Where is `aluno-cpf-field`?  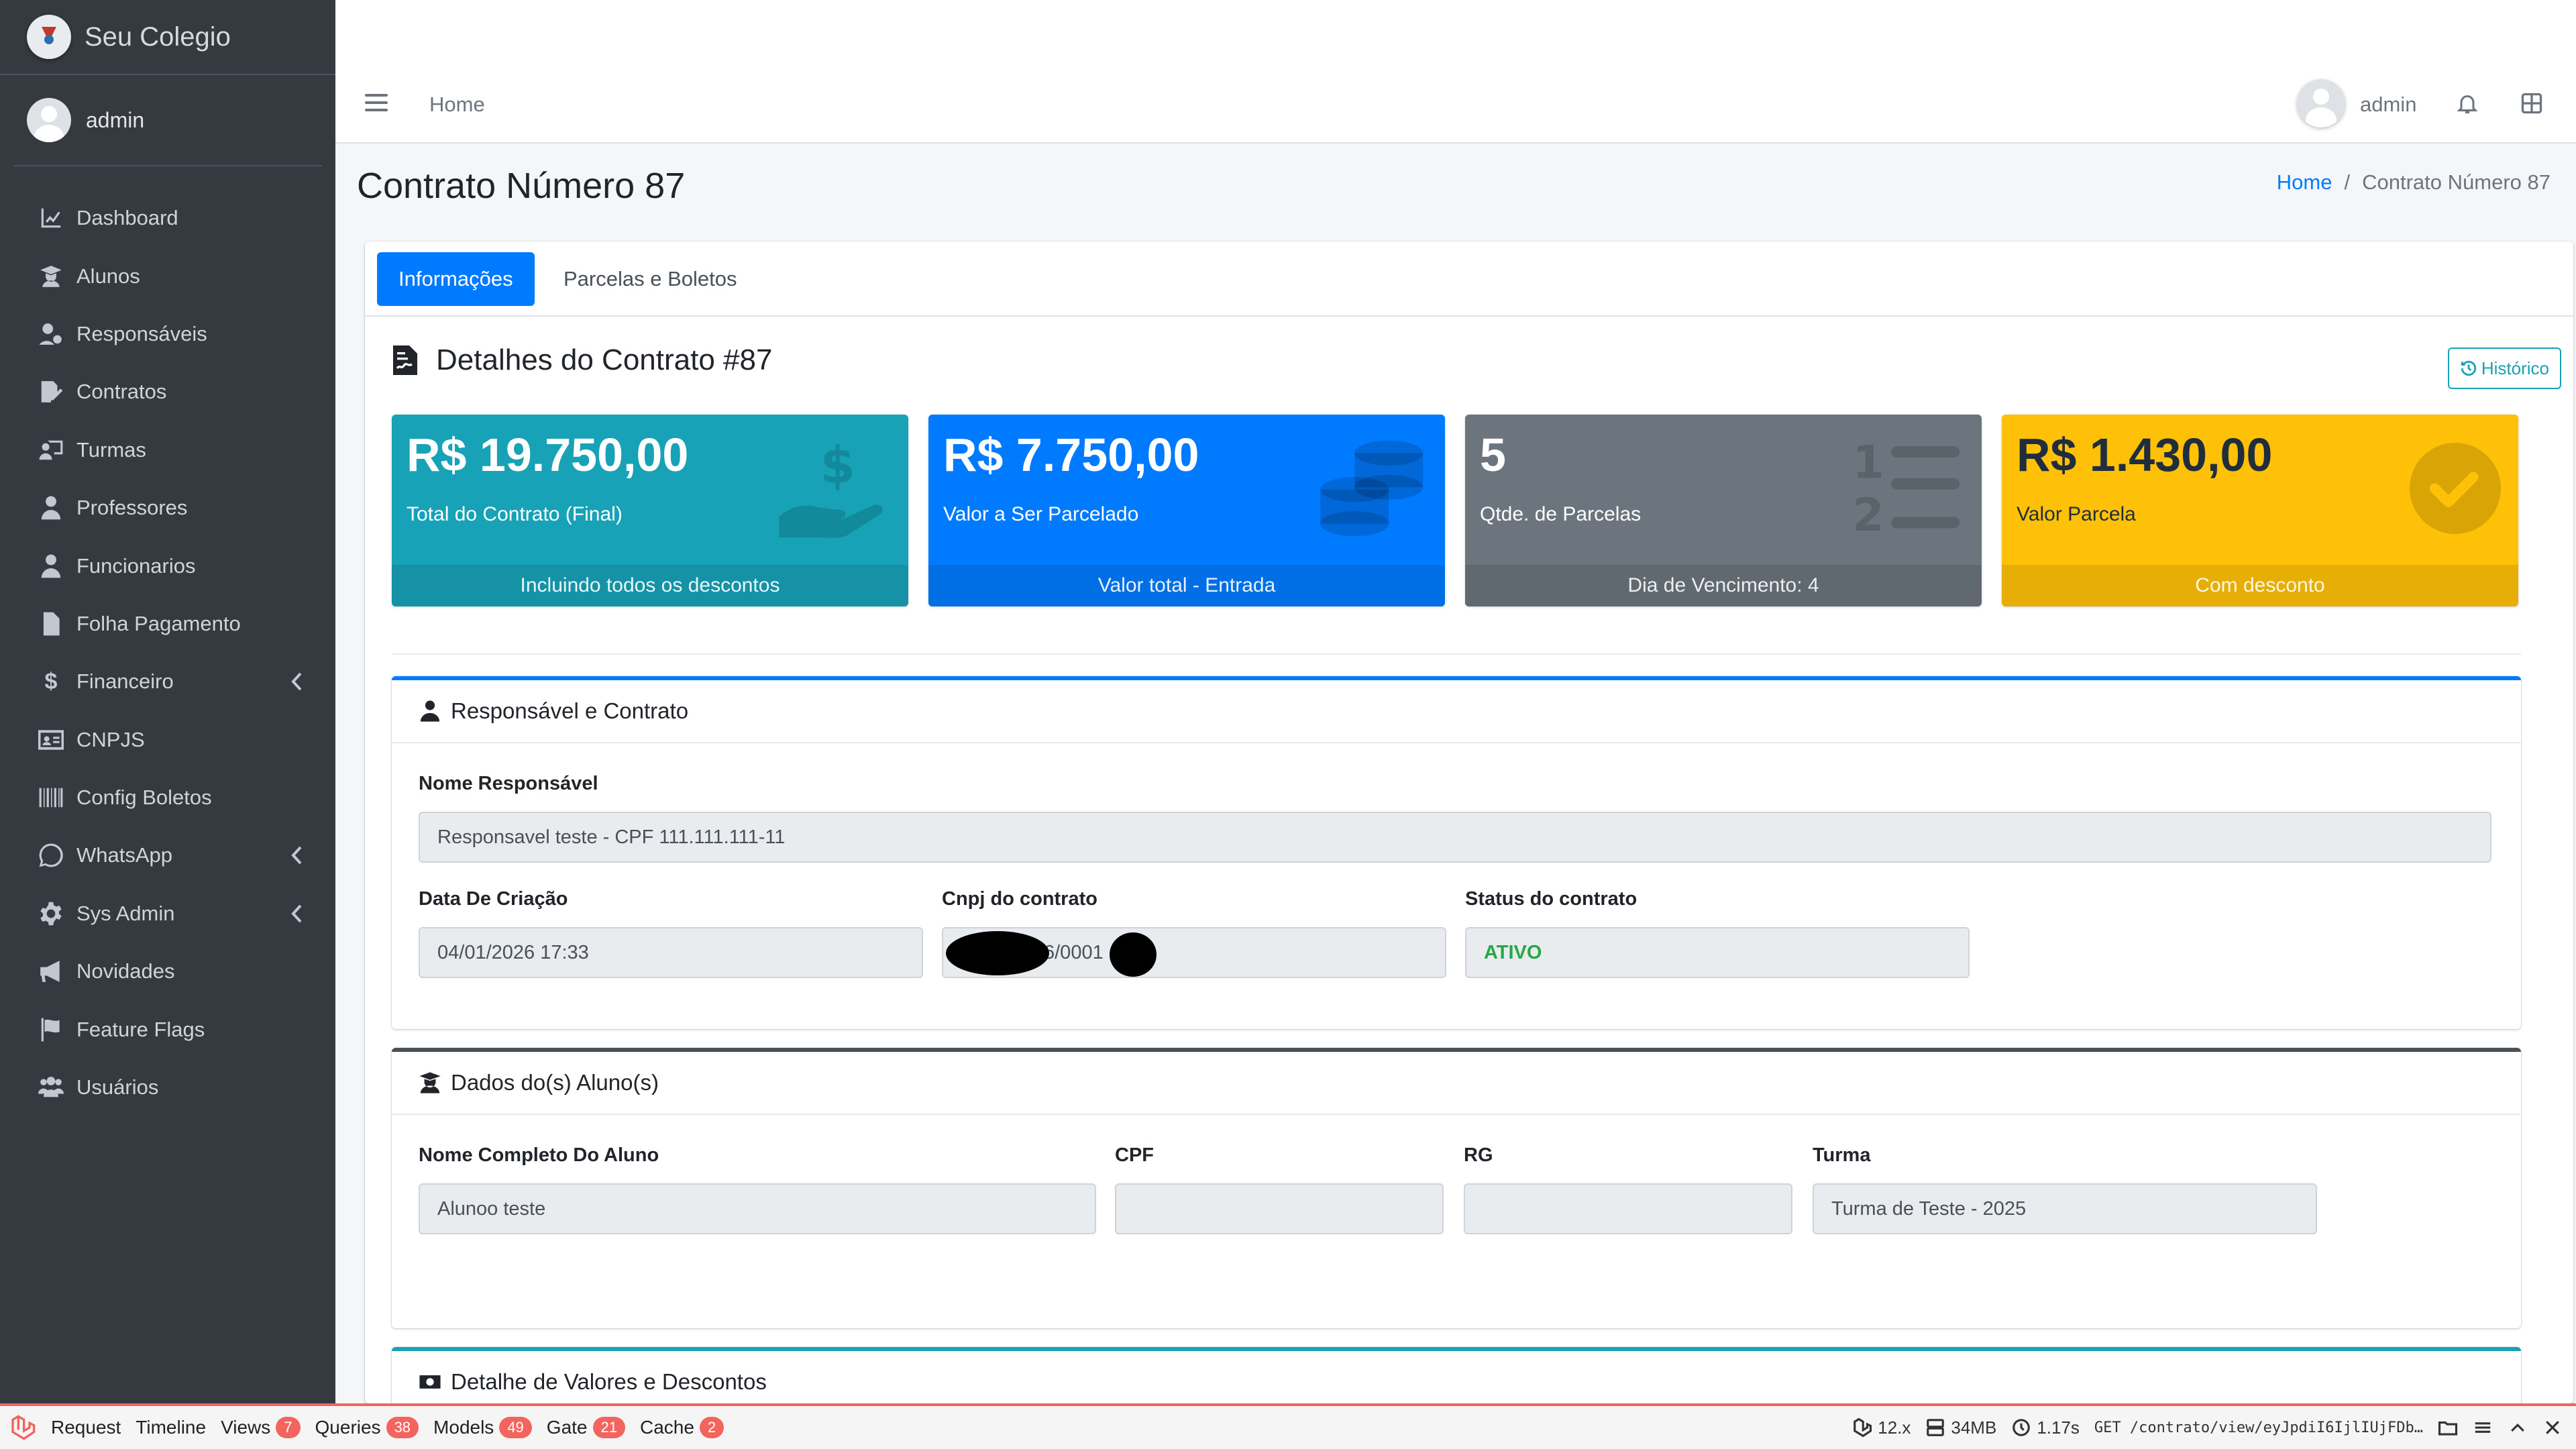
aluno-cpf-field is located at coordinates (1279, 1208).